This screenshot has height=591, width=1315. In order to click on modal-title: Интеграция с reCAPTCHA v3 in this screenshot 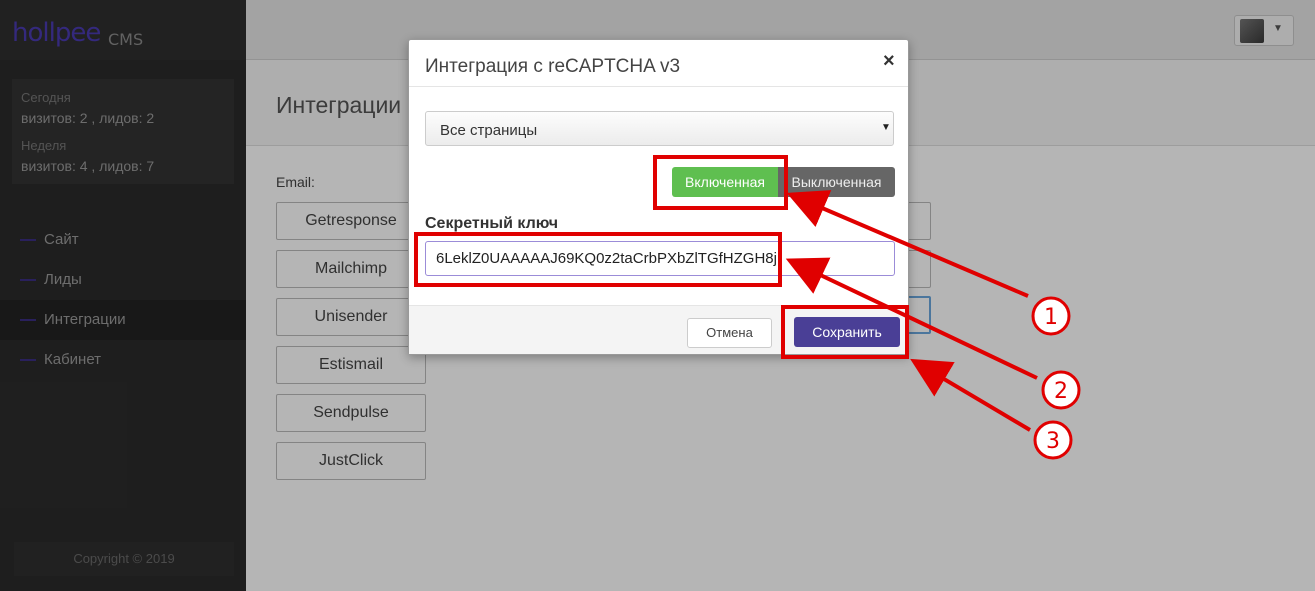, I will do `click(553, 66)`.